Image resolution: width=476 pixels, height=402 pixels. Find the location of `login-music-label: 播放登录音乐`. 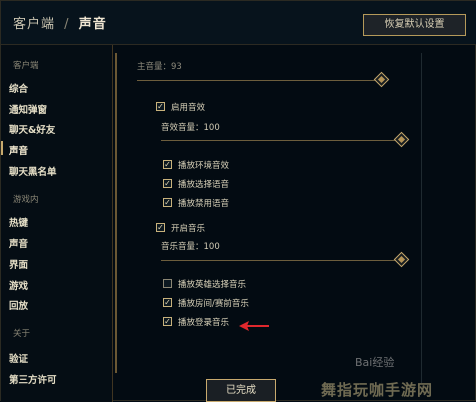

login-music-label: 播放登录音乐 is located at coordinates (204, 323).